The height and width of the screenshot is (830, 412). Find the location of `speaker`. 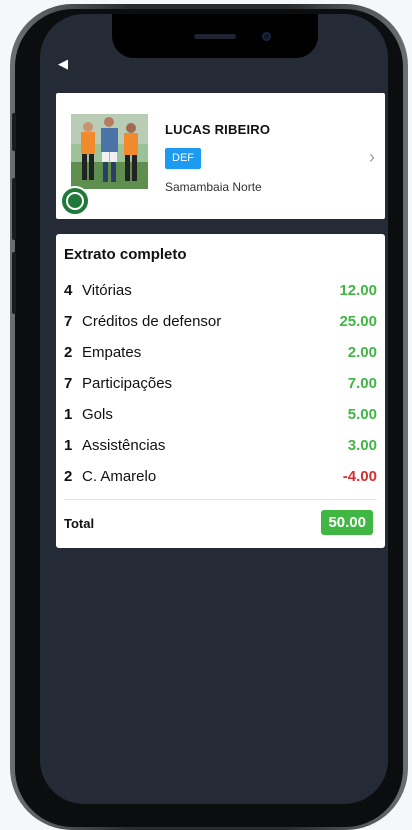

speaker is located at coordinates (215, 36).